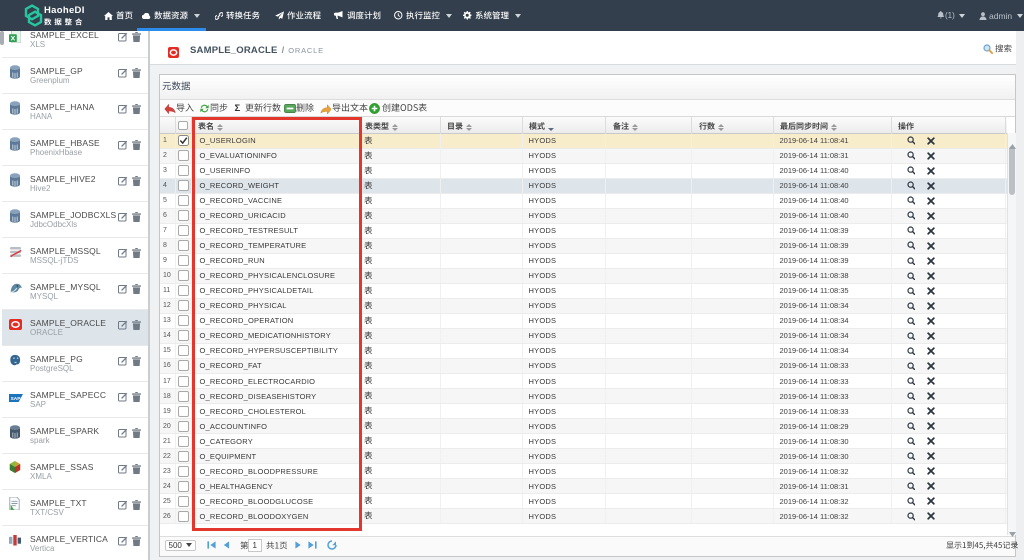 Image resolution: width=1024 pixels, height=560 pixels. What do you see at coordinates (16, 399) in the screenshot?
I see `svg-text: SAP` at bounding box center [16, 399].